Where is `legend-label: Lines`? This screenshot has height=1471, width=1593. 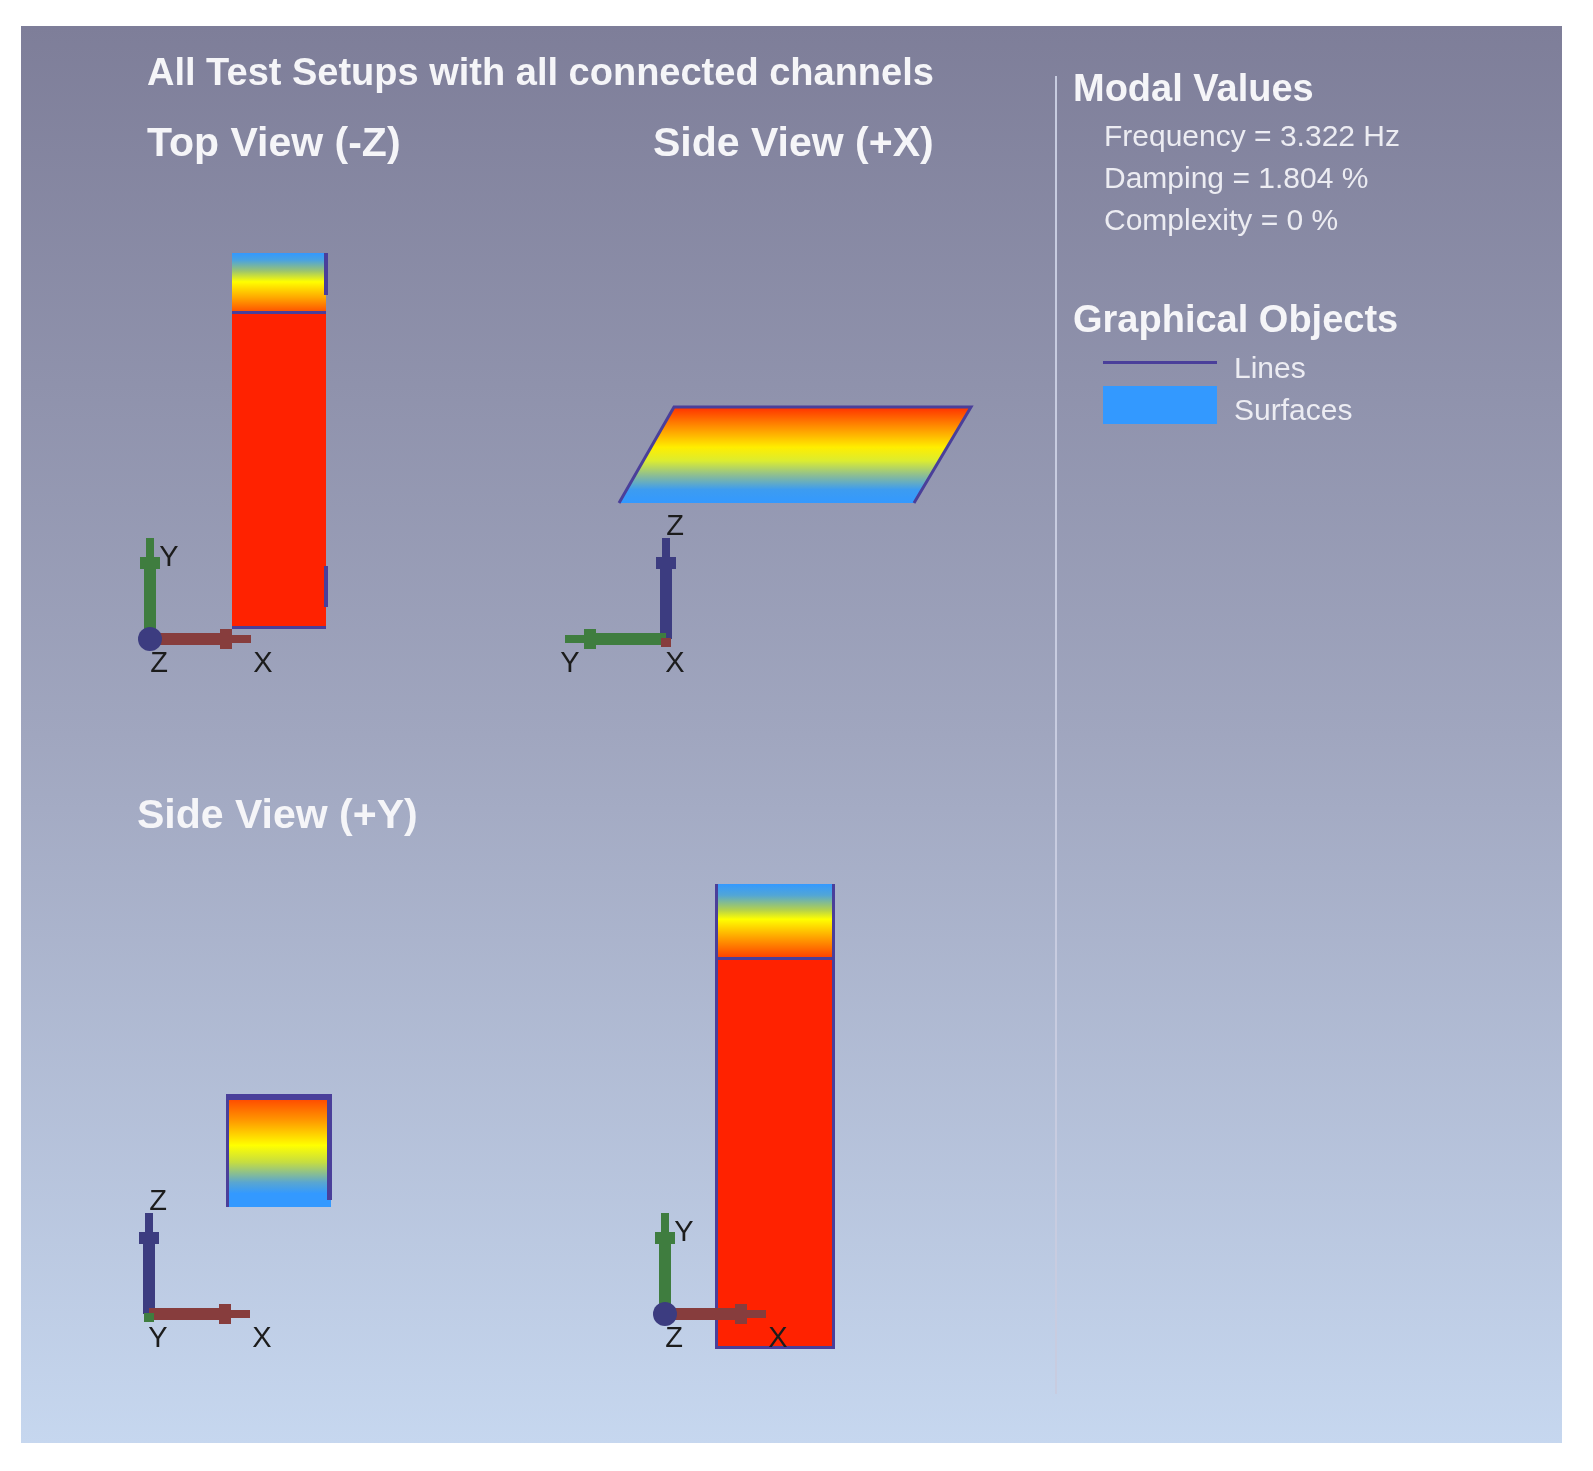 legend-label: Lines is located at coordinates (1270, 368).